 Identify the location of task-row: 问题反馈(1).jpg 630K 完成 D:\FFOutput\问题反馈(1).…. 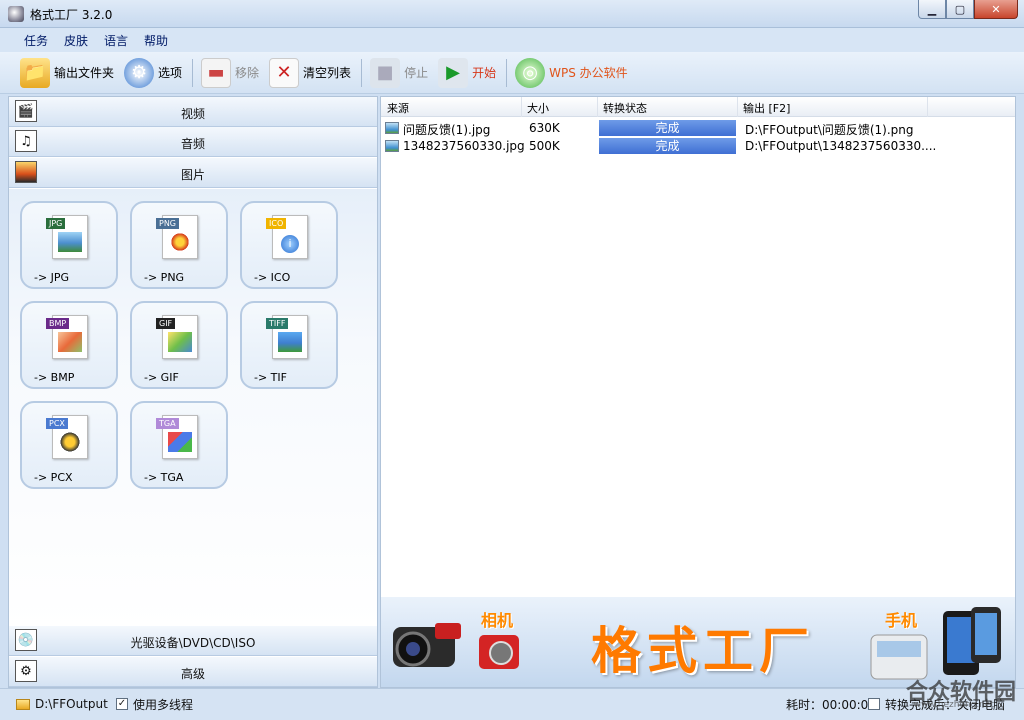
(698, 128).